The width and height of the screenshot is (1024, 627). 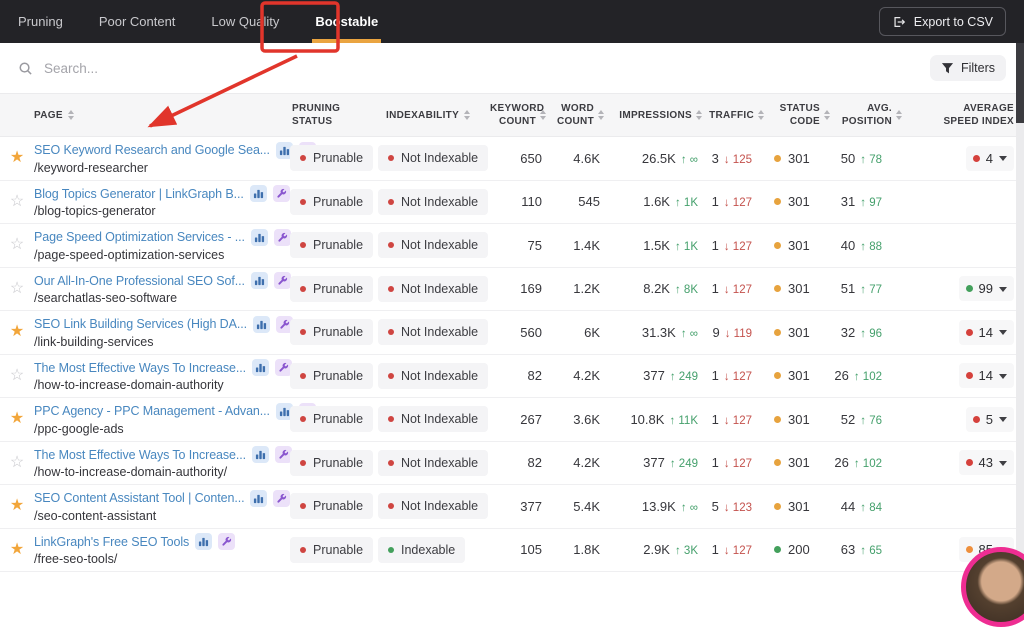 I want to click on page-link: LinkGraph's Free SEO Tools, so click(x=111, y=542).